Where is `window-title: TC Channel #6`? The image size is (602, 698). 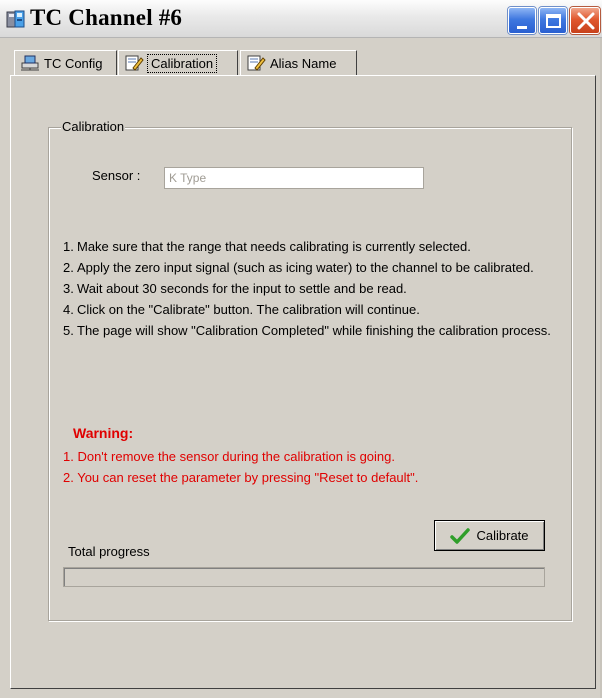
window-title: TC Channel #6 is located at coordinates (106, 17).